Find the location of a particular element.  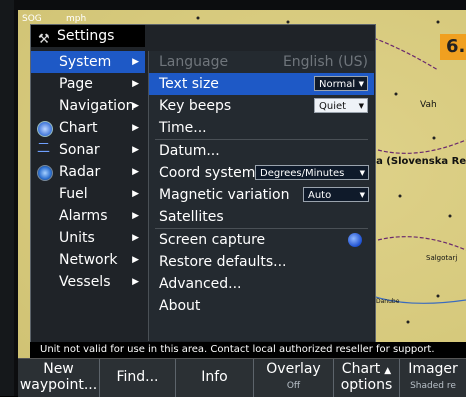

chart-options-button: Chart ▲ options is located at coordinates (367, 378).